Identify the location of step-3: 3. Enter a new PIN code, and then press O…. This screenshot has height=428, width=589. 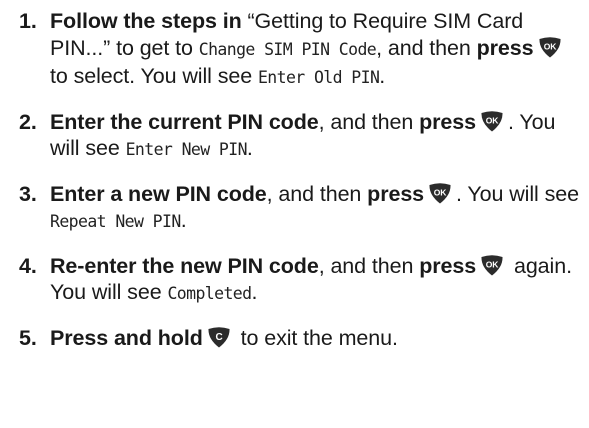
(299, 208).